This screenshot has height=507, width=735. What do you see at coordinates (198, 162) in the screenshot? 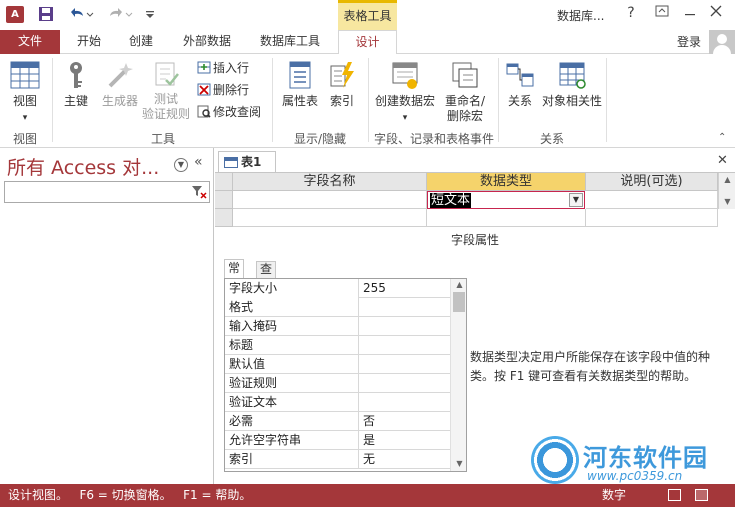
I see `collapse-nav-pane-icon: «` at bounding box center [198, 162].